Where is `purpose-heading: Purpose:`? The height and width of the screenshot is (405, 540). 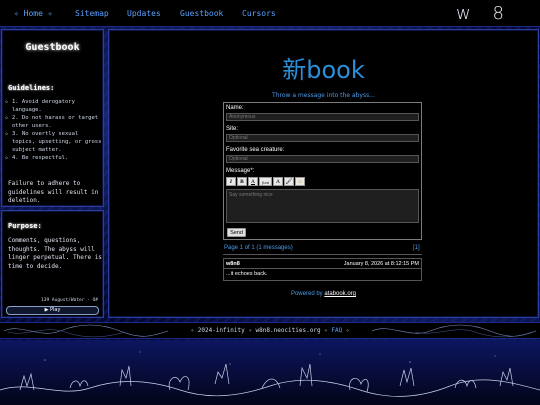 purpose-heading: Purpose: is located at coordinates (25, 226).